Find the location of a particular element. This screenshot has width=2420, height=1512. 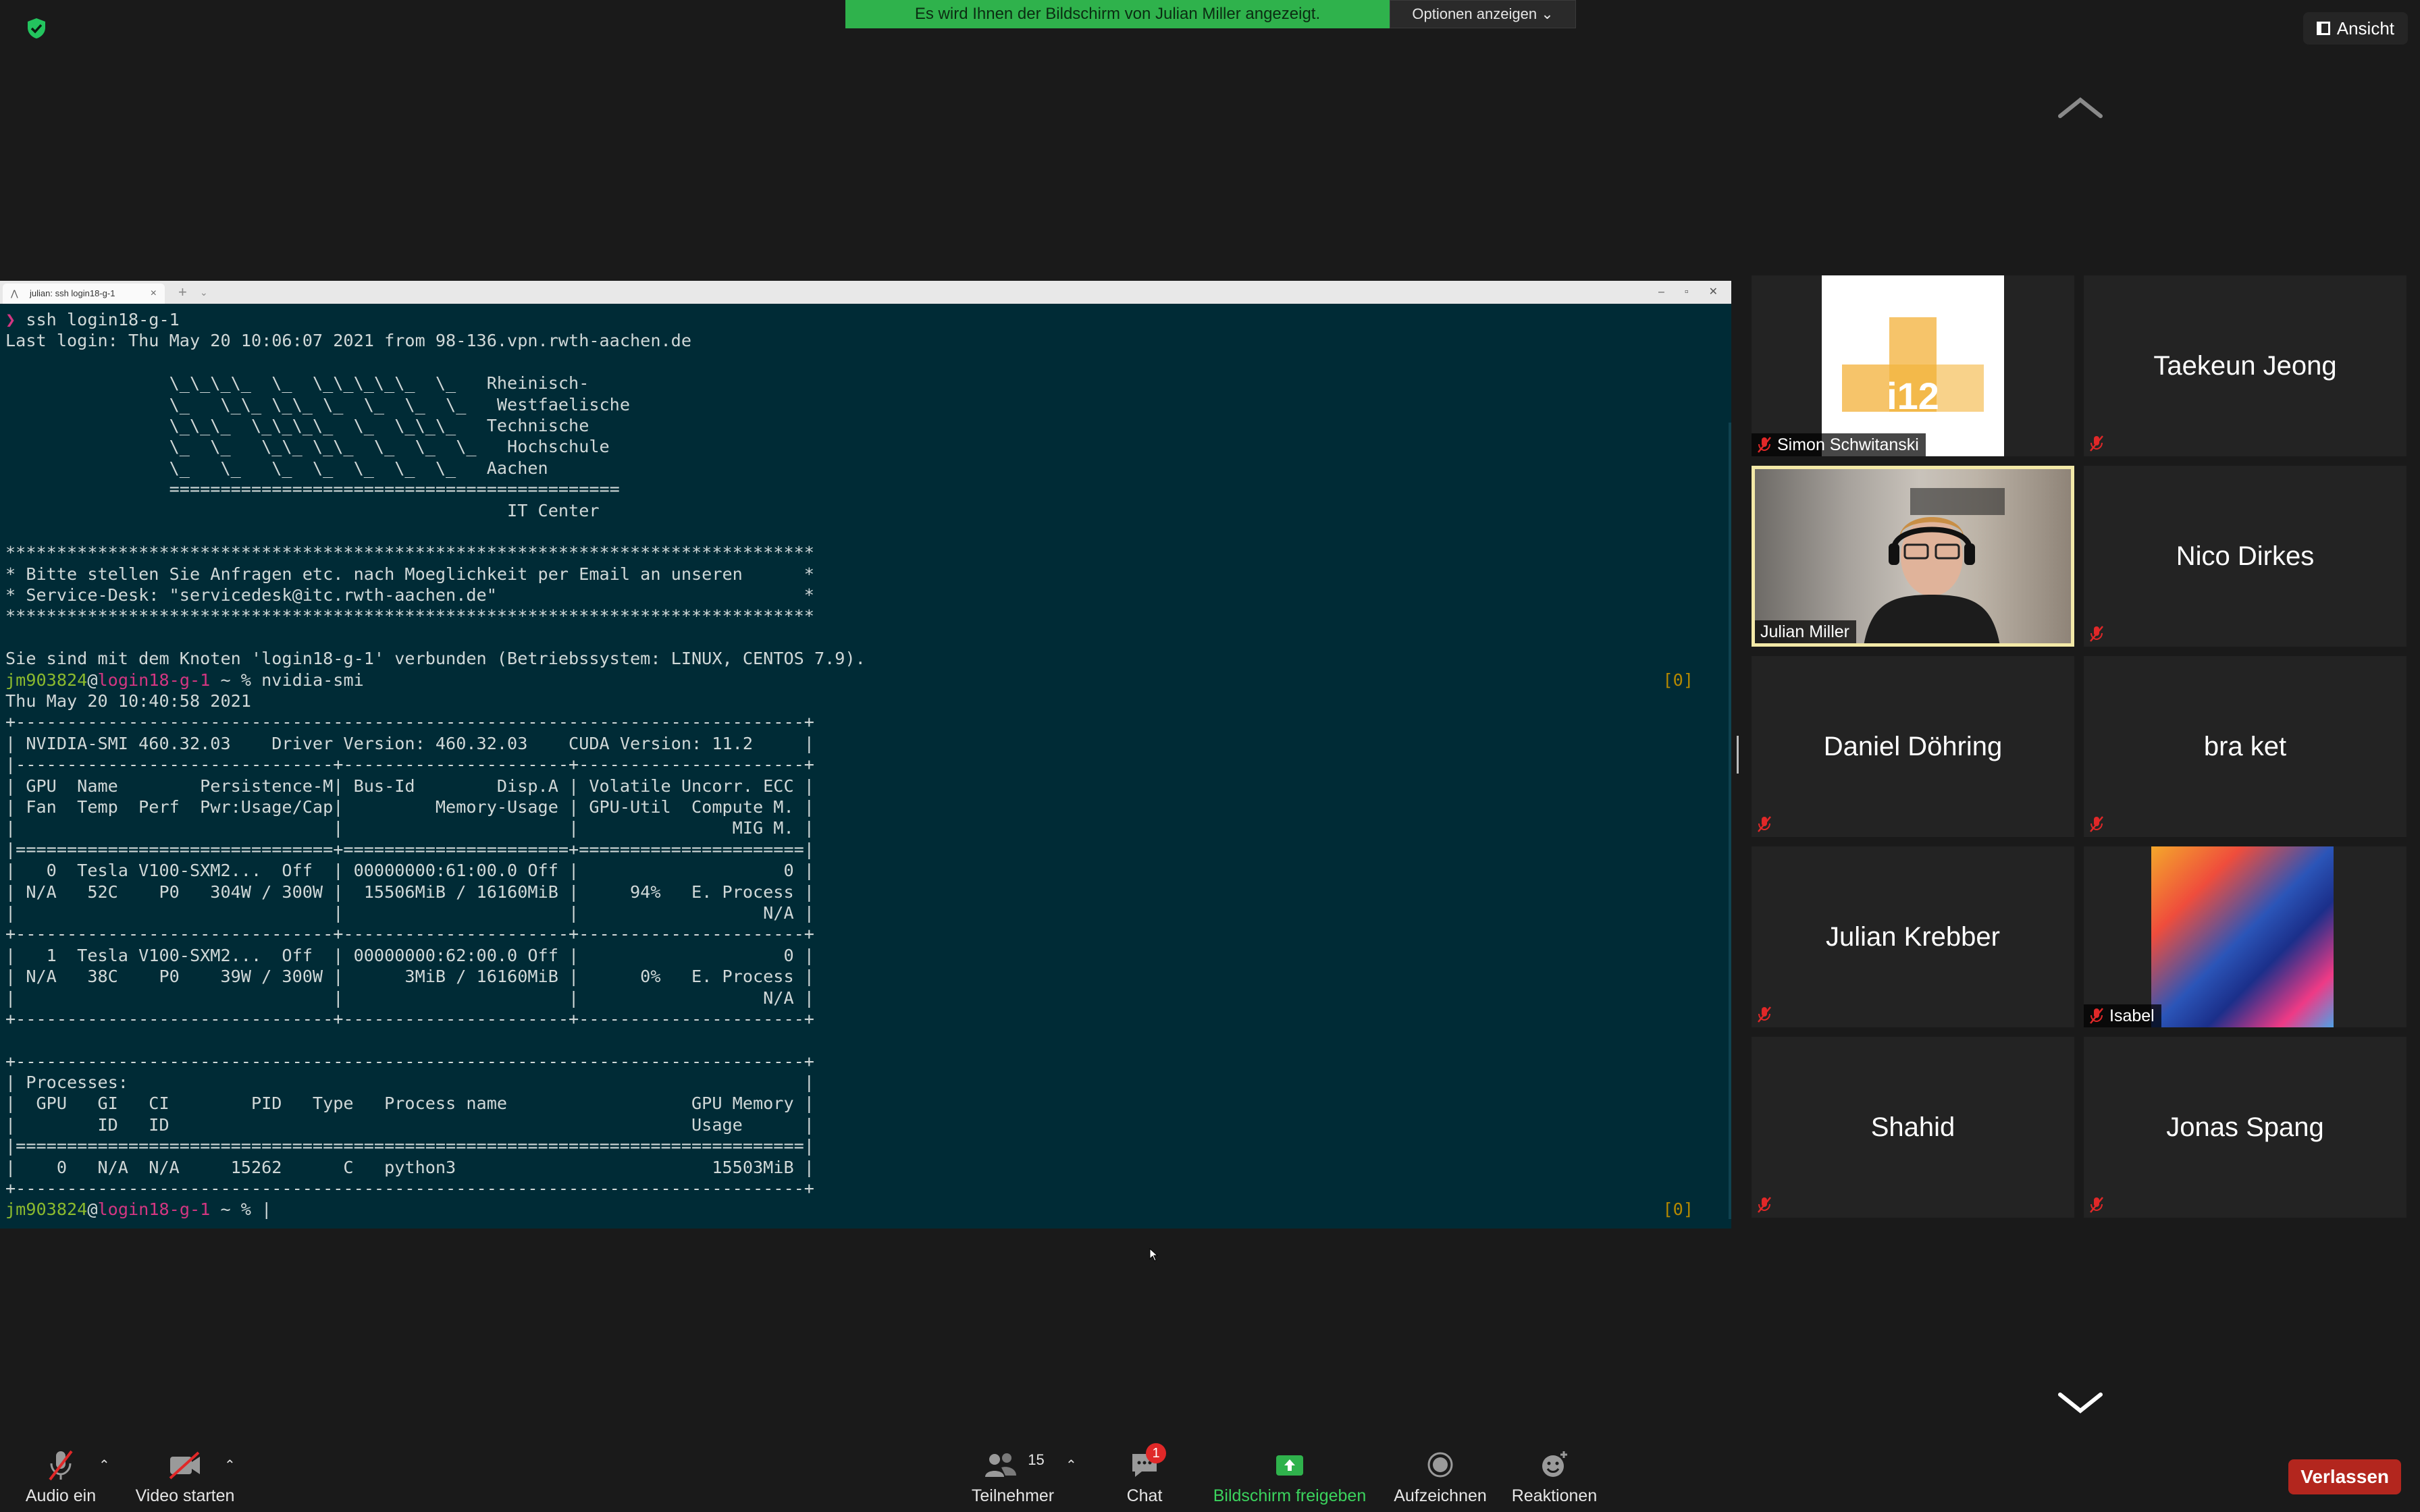

terminal-line: | ID ID Usage | is located at coordinates (409, 1124).